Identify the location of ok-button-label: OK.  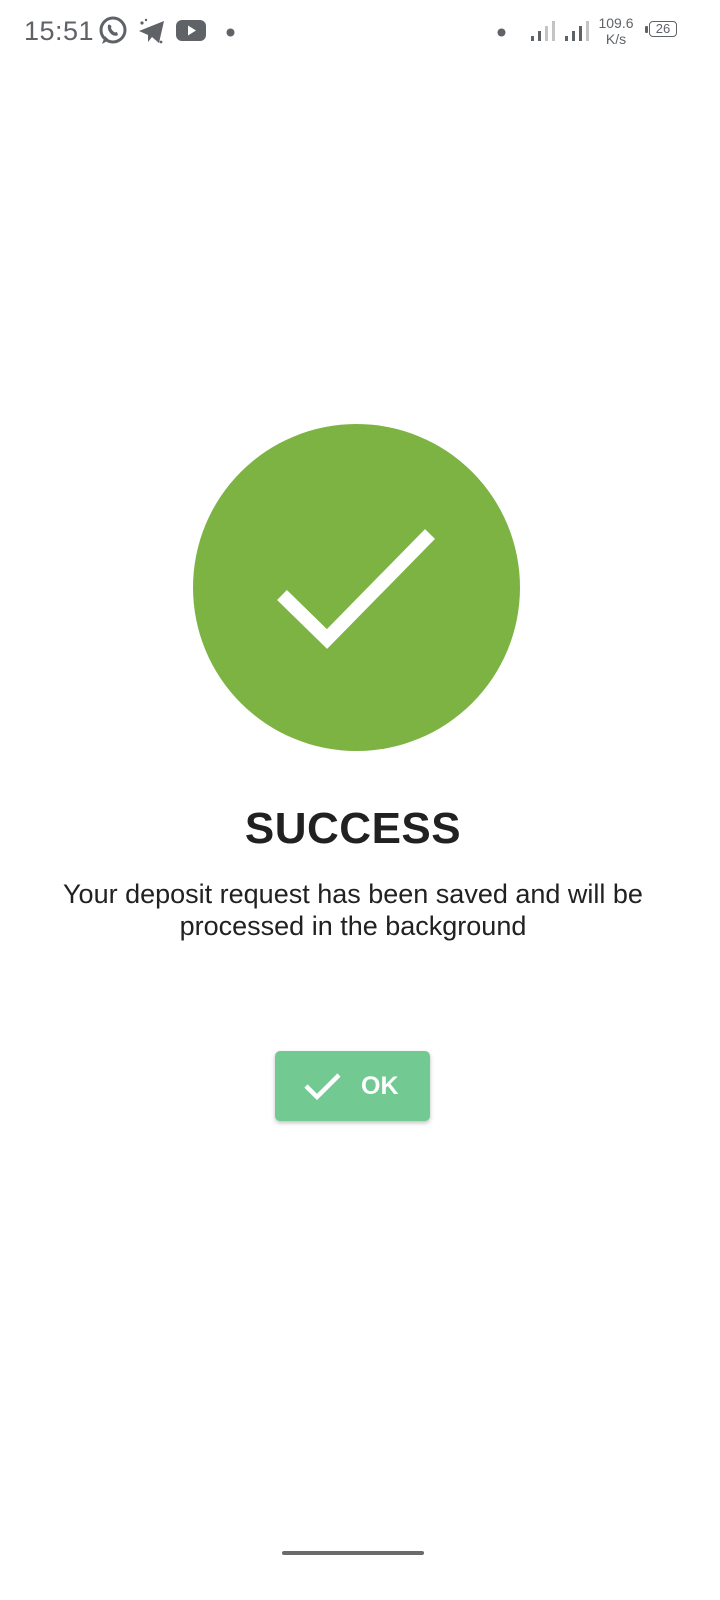
(380, 1086).